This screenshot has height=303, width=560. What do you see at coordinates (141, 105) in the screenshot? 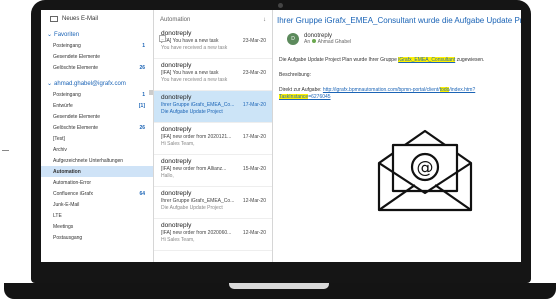
I see `folder-count: [1]` at bounding box center [141, 105].